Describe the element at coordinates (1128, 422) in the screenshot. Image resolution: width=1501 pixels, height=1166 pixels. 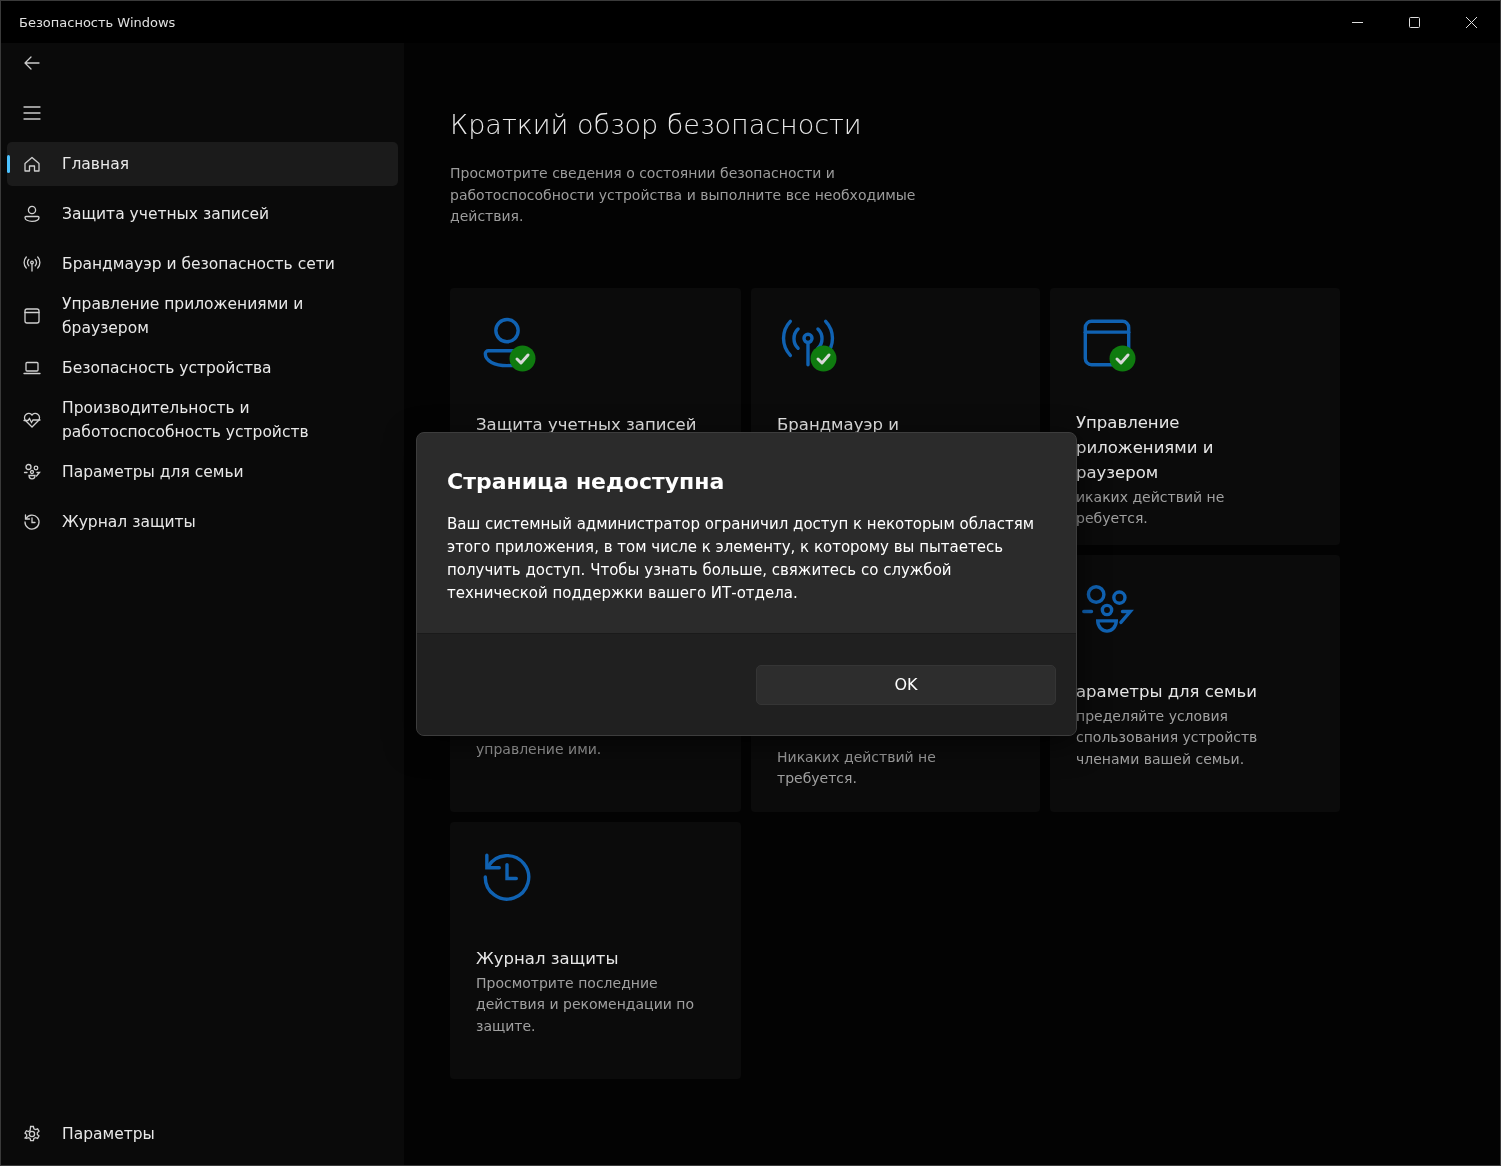
I see `card-title: Управление` at that location.